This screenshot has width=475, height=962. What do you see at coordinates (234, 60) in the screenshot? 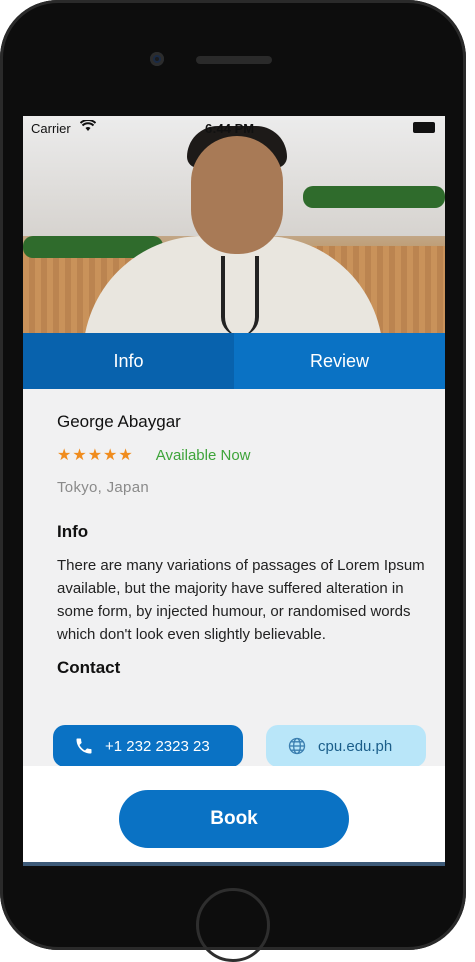
I see `earpiece-speaker` at bounding box center [234, 60].